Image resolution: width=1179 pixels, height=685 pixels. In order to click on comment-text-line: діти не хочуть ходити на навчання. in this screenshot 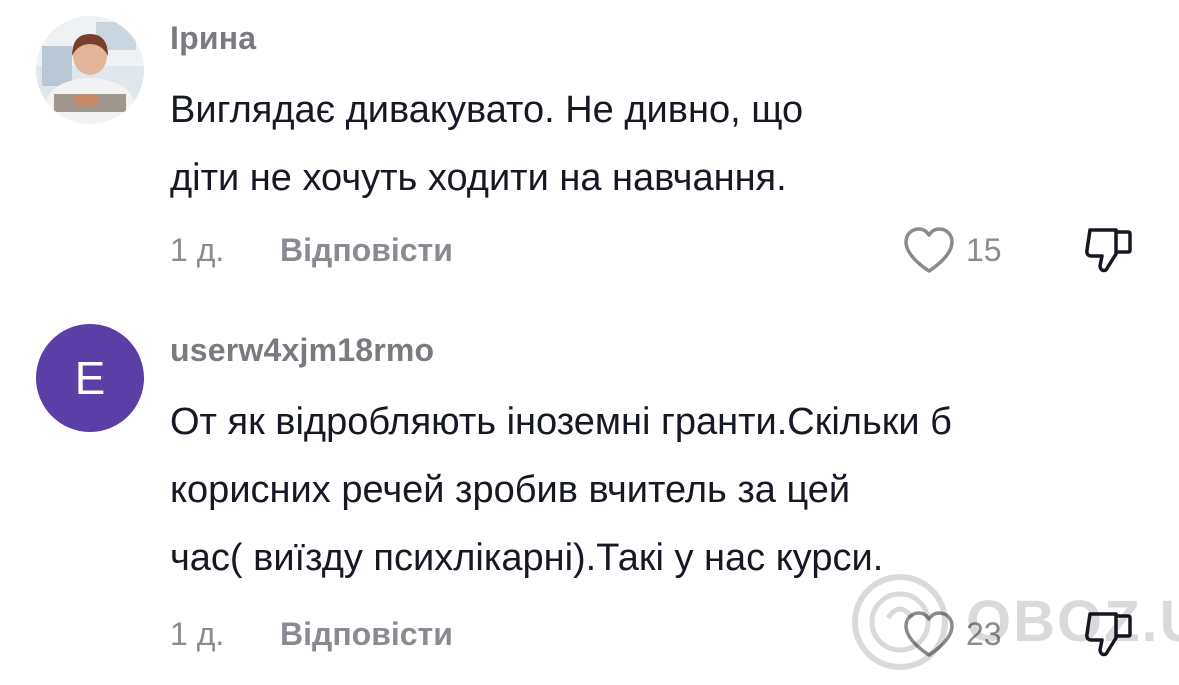, I will do `click(478, 178)`.